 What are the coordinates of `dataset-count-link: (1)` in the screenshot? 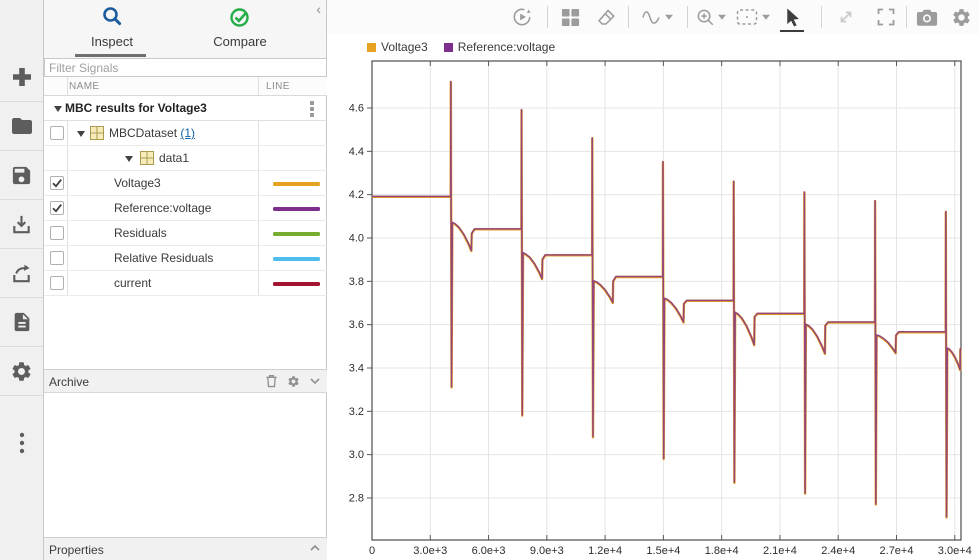 It's located at (187, 133).